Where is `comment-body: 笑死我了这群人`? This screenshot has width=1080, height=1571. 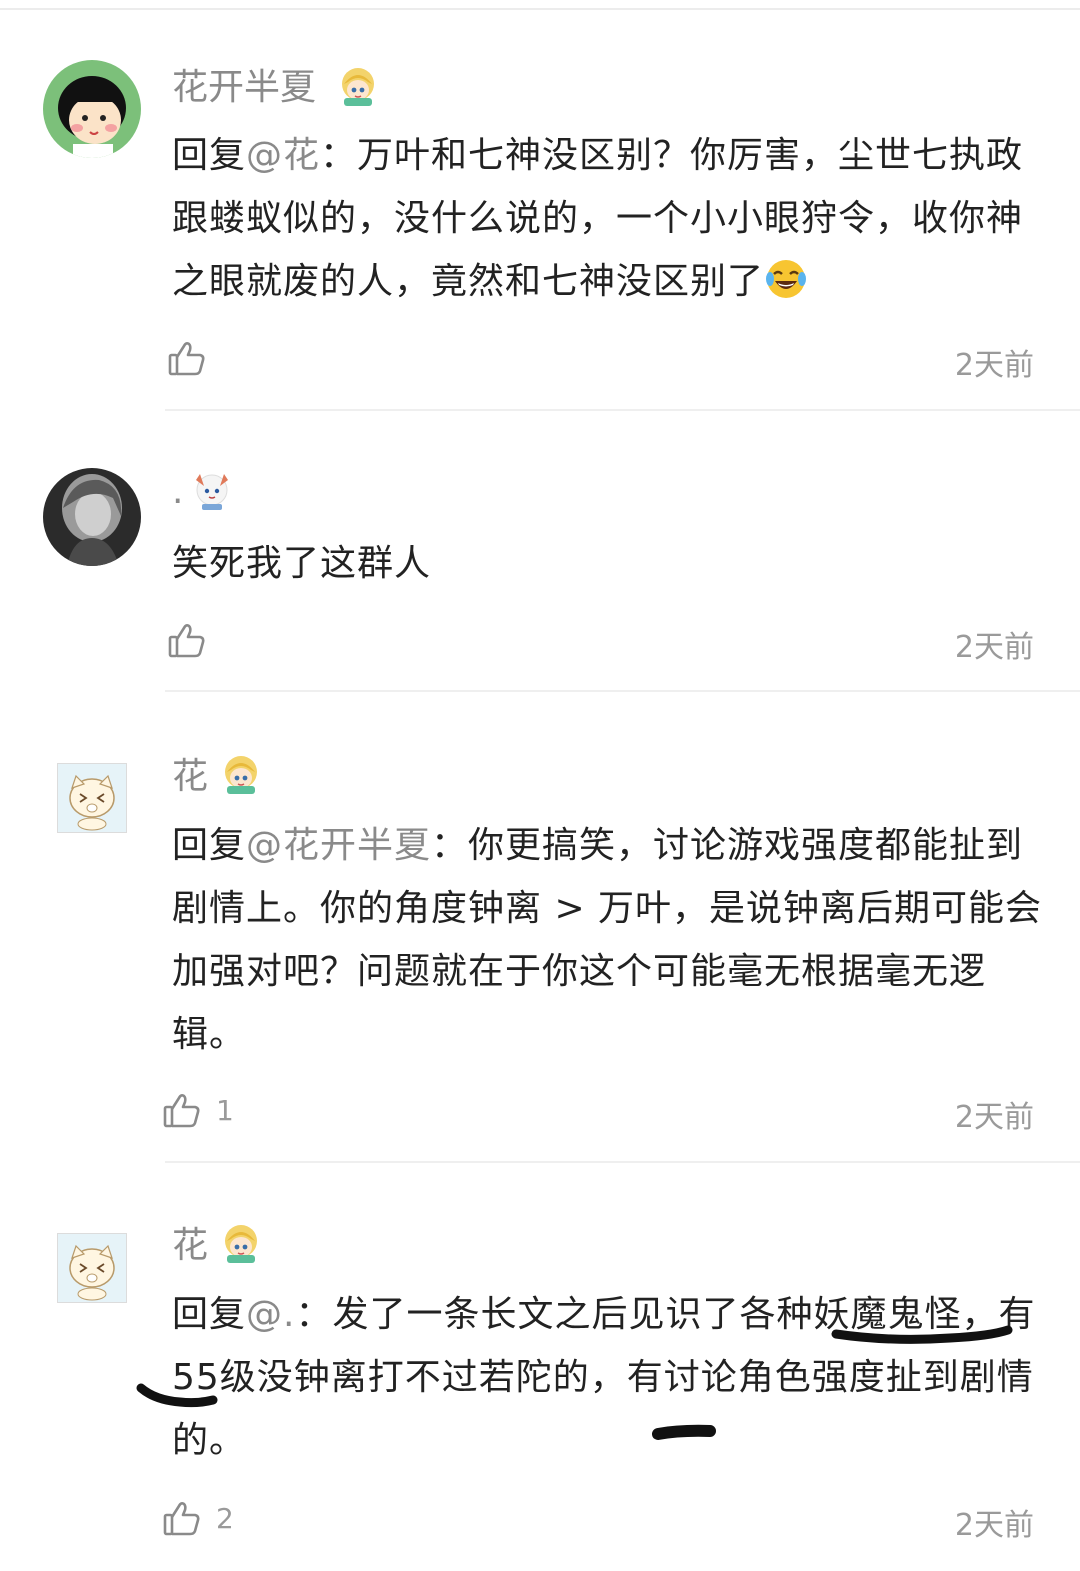 comment-body: 笑死我了这群人 is located at coordinates (302, 563).